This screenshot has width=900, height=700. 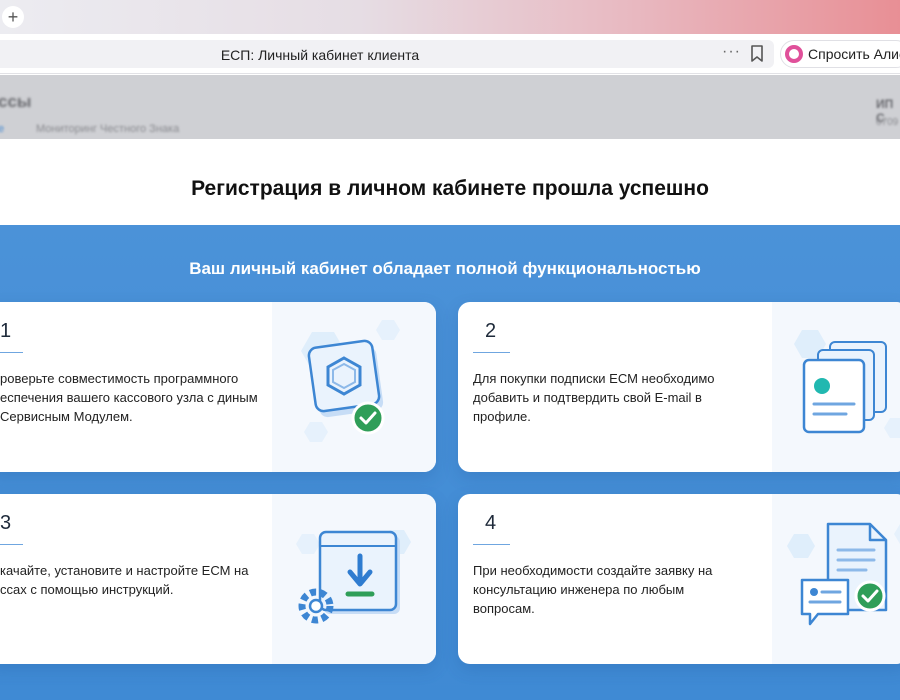 I want to click on document-chat-icon, so click(x=843, y=574).